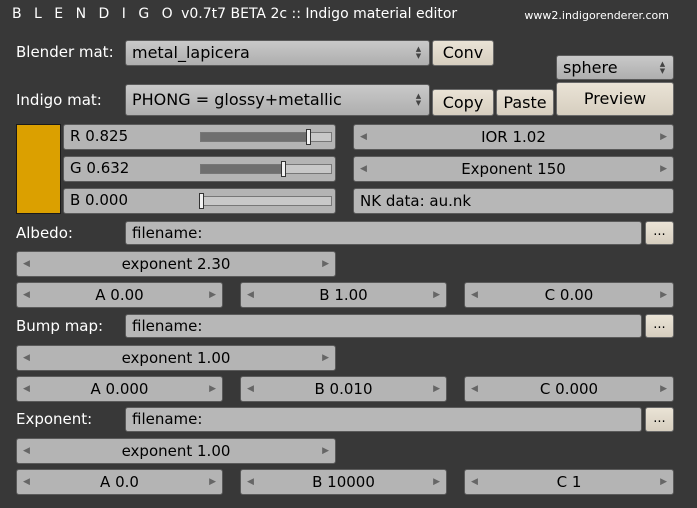  I want to click on b-slider-track, so click(265, 201).